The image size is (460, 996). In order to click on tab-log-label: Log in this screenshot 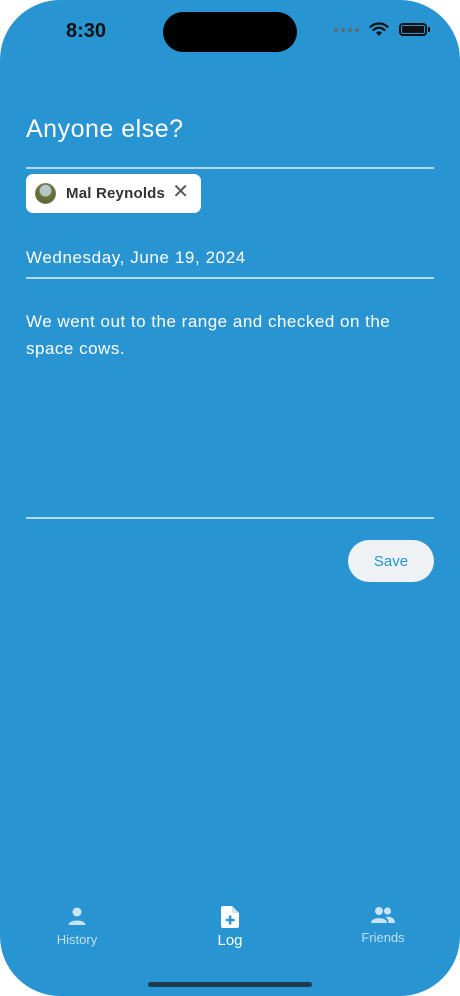, I will do `click(230, 940)`.